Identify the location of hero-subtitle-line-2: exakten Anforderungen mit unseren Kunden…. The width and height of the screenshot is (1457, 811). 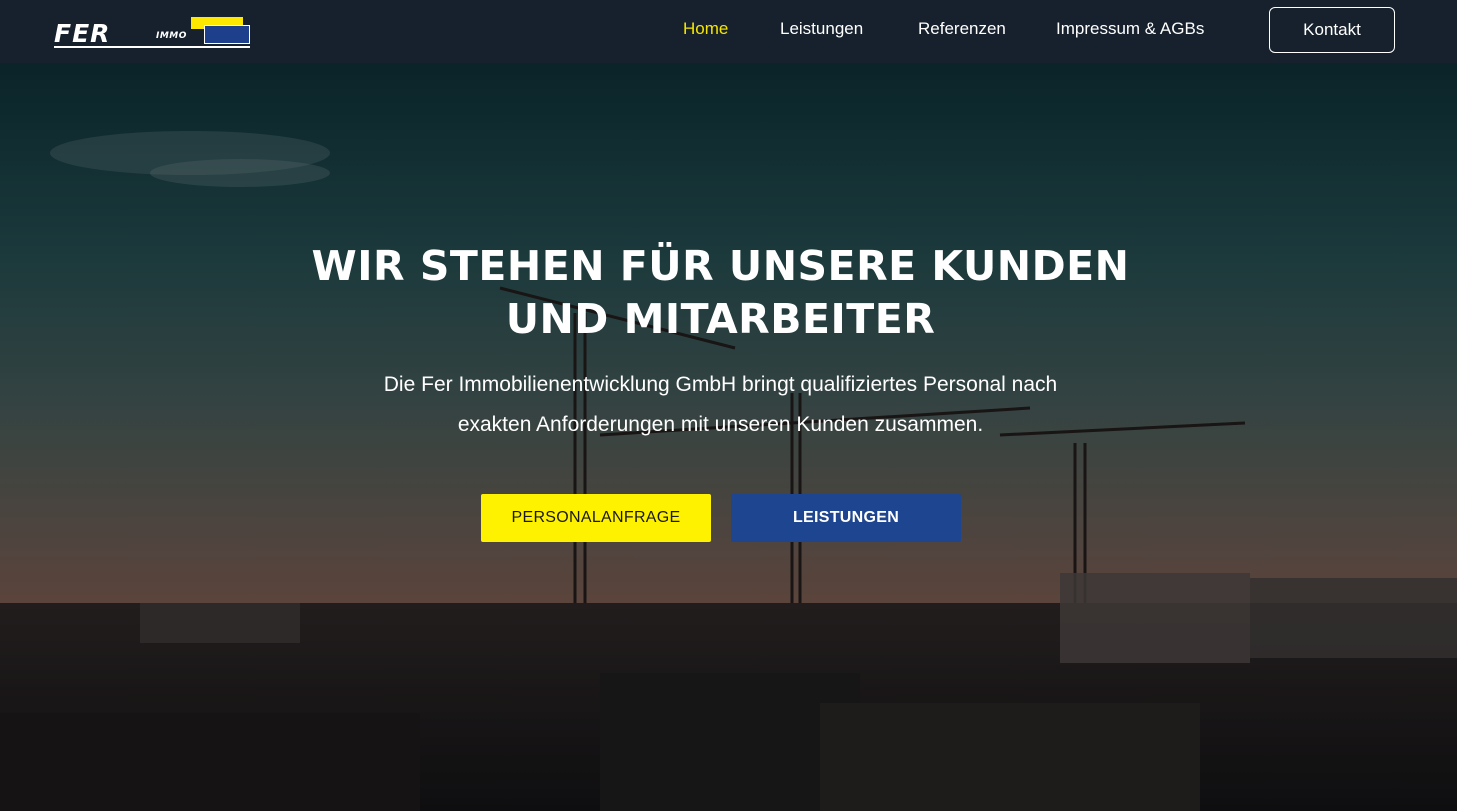
(720, 424).